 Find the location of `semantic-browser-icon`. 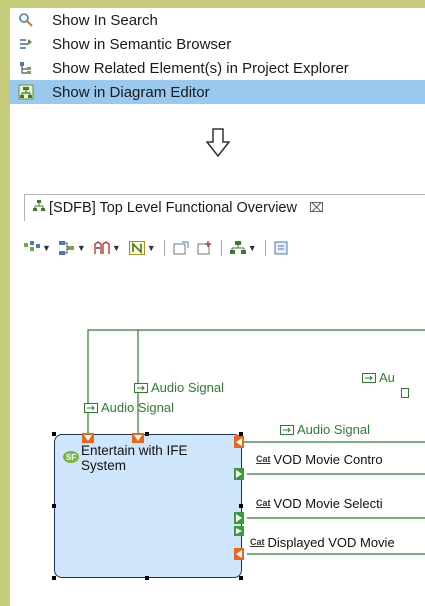

semantic-browser-icon is located at coordinates (26, 44).